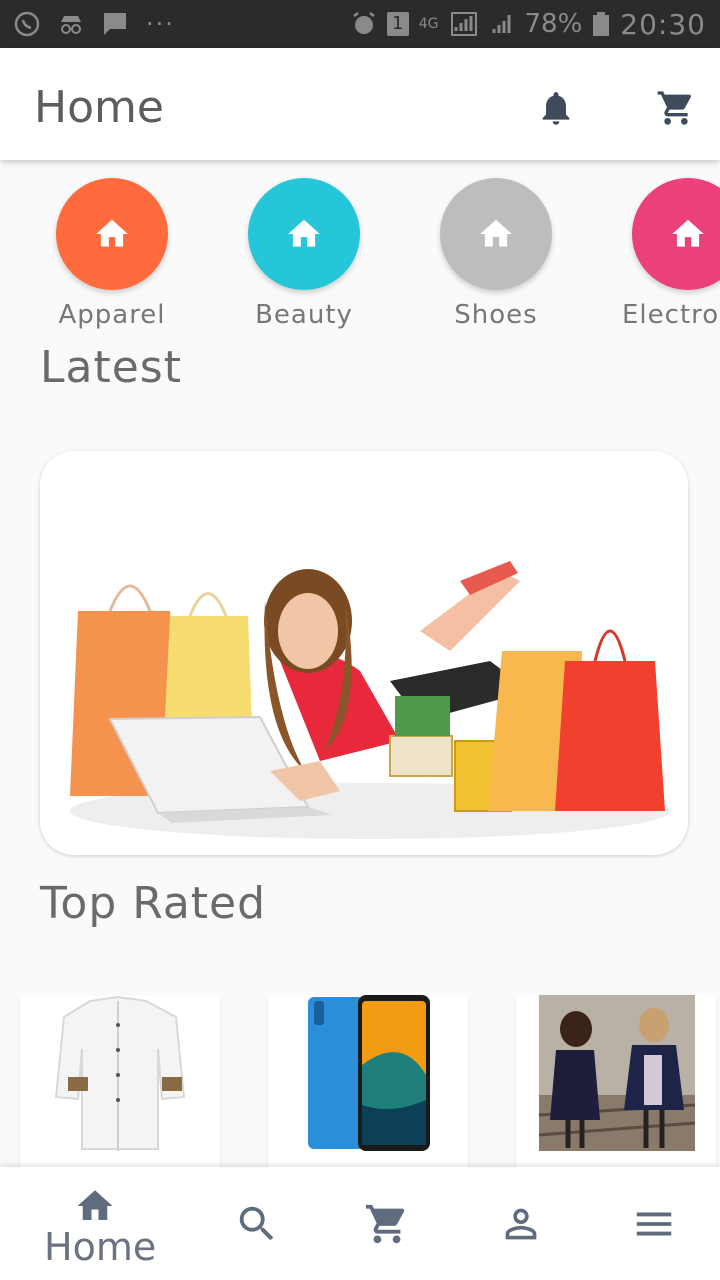 The height and width of the screenshot is (1280, 720). What do you see at coordinates (496, 315) in the screenshot?
I see `category-label: Shoes` at bounding box center [496, 315].